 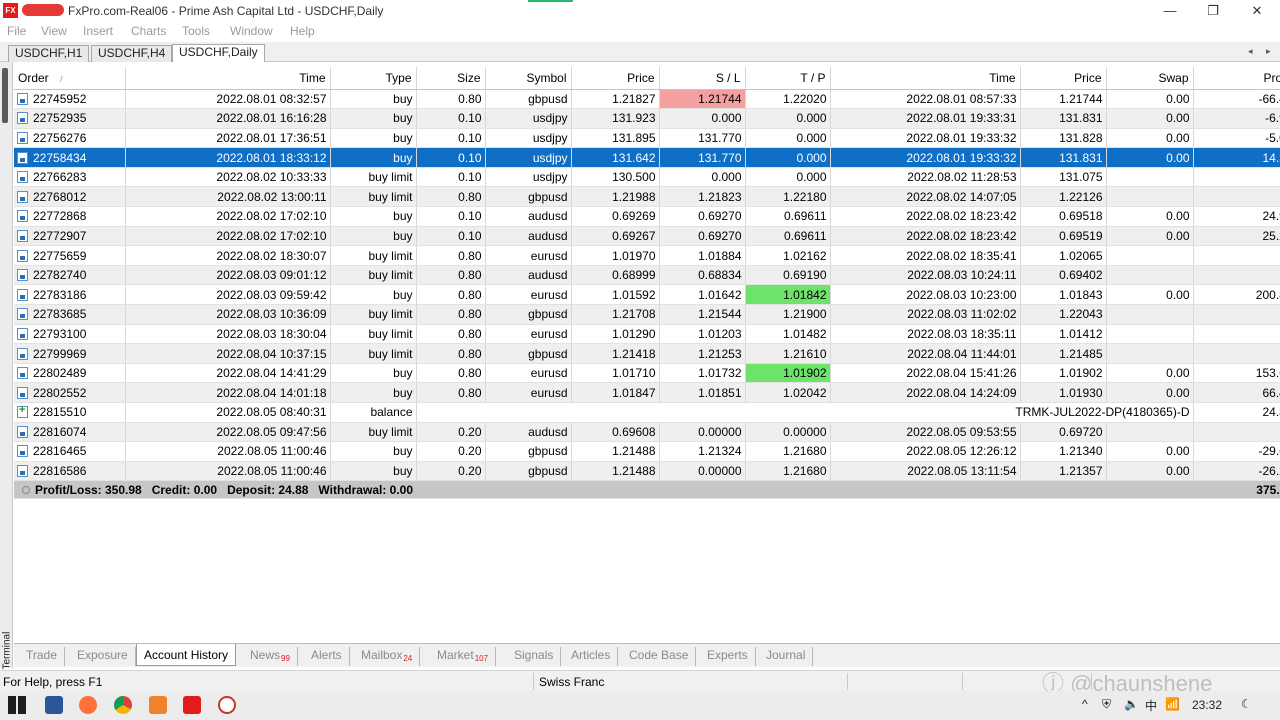 What do you see at coordinates (270, 656) in the screenshot?
I see `tab-news: News99` at bounding box center [270, 656].